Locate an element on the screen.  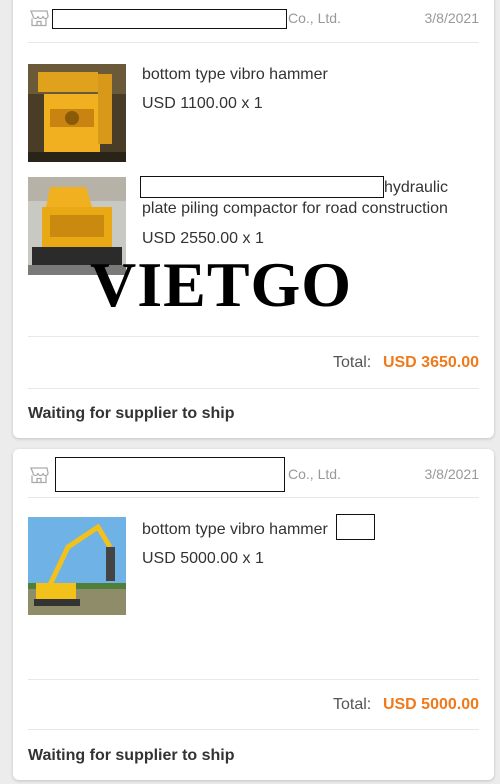
product-image-vibro-hammer is located at coordinates (77, 113).